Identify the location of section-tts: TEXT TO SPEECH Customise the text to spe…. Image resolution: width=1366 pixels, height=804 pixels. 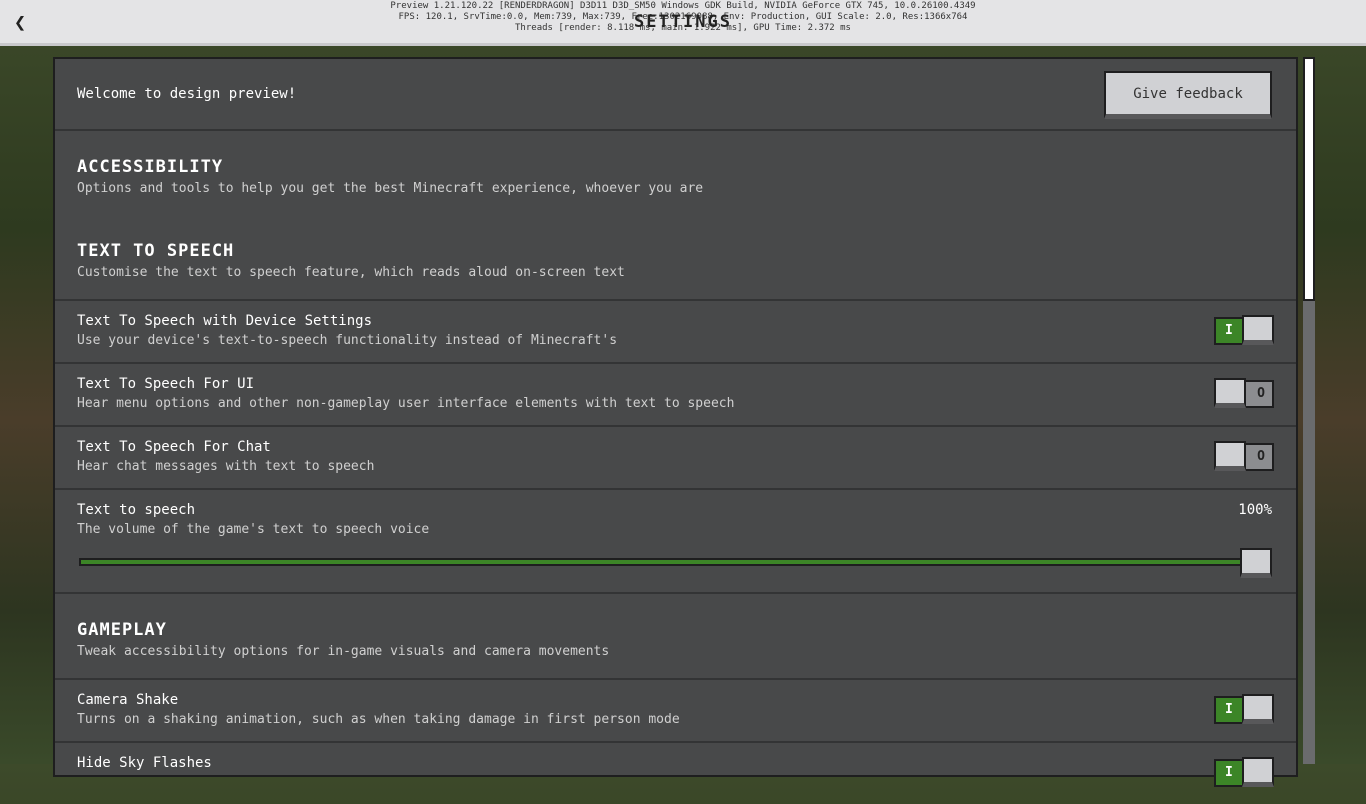
(675, 257).